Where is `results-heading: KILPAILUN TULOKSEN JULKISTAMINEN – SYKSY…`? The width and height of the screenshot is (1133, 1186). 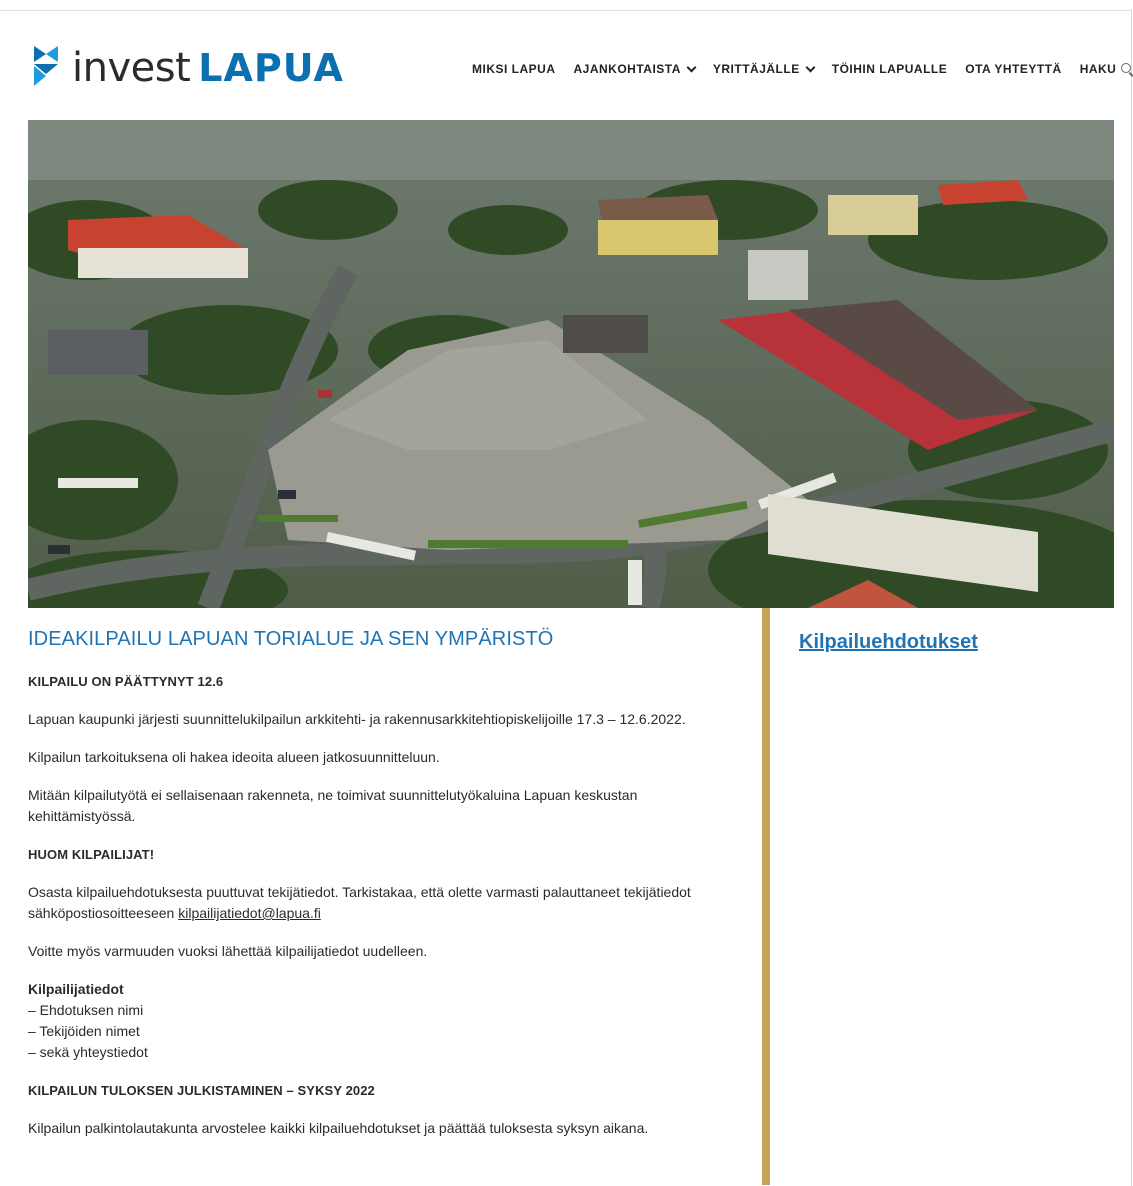 results-heading: KILPAILUN TULOKSEN JULKISTAMINEN – SYKSY… is located at coordinates (201, 1090).